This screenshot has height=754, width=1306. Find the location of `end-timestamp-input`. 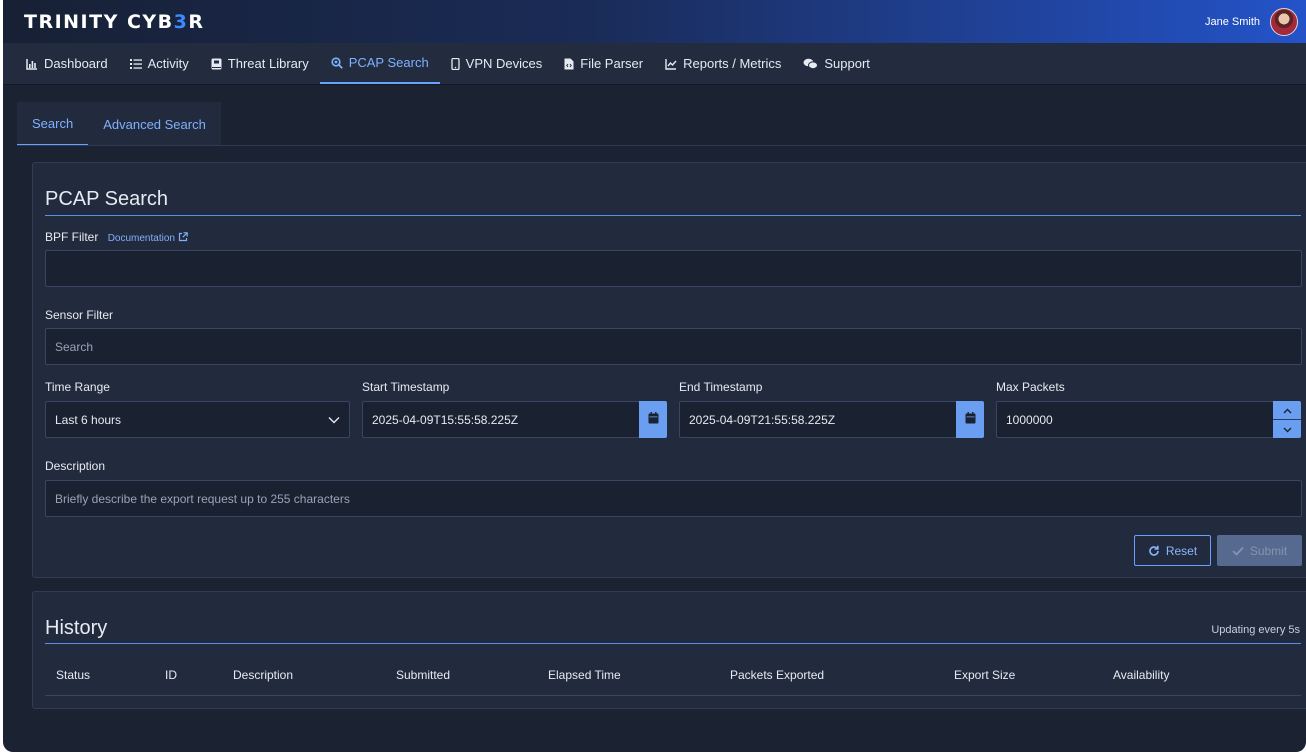

end-timestamp-input is located at coordinates (818, 419).